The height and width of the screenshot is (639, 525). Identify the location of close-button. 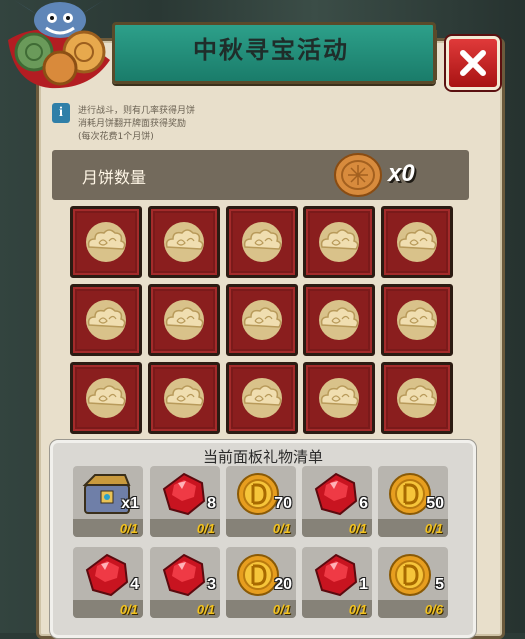
(473, 63).